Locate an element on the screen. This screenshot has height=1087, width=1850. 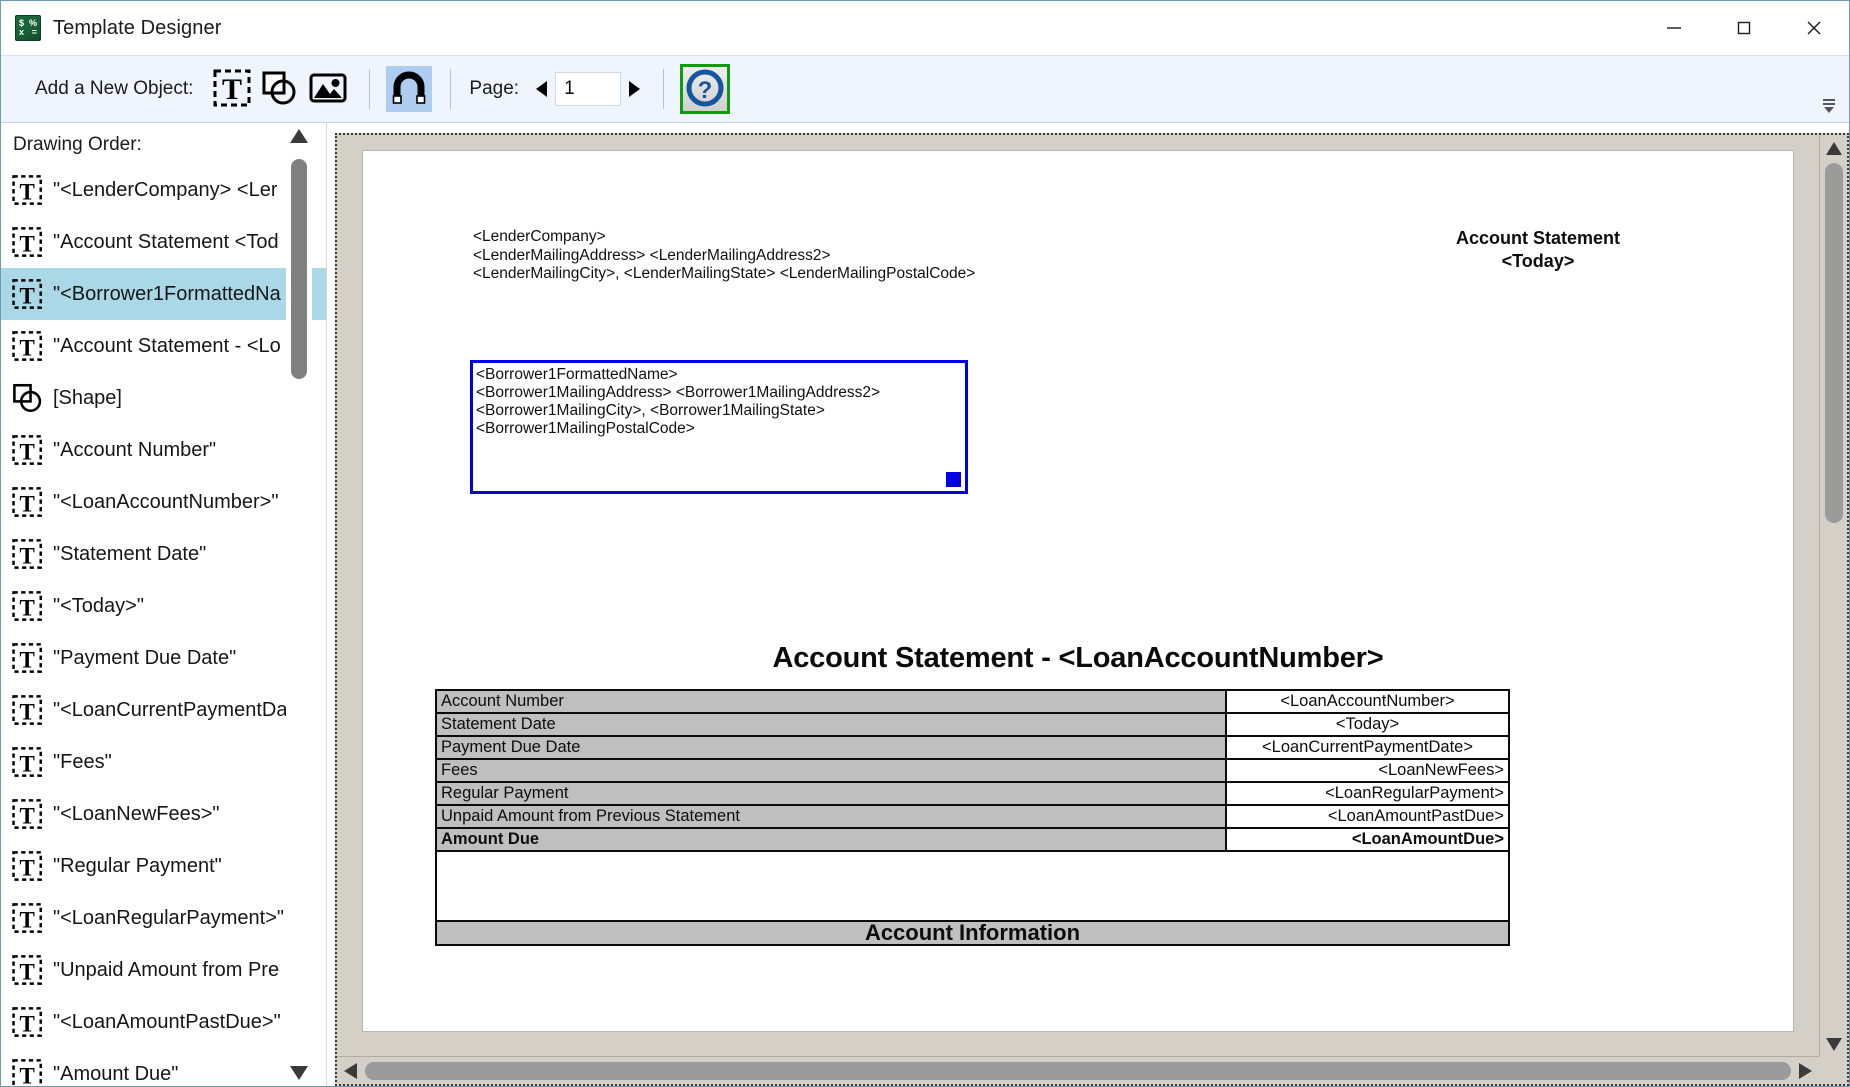
drawing-order-item: T "Unpaid Amount from Pre is located at coordinates (163, 970).